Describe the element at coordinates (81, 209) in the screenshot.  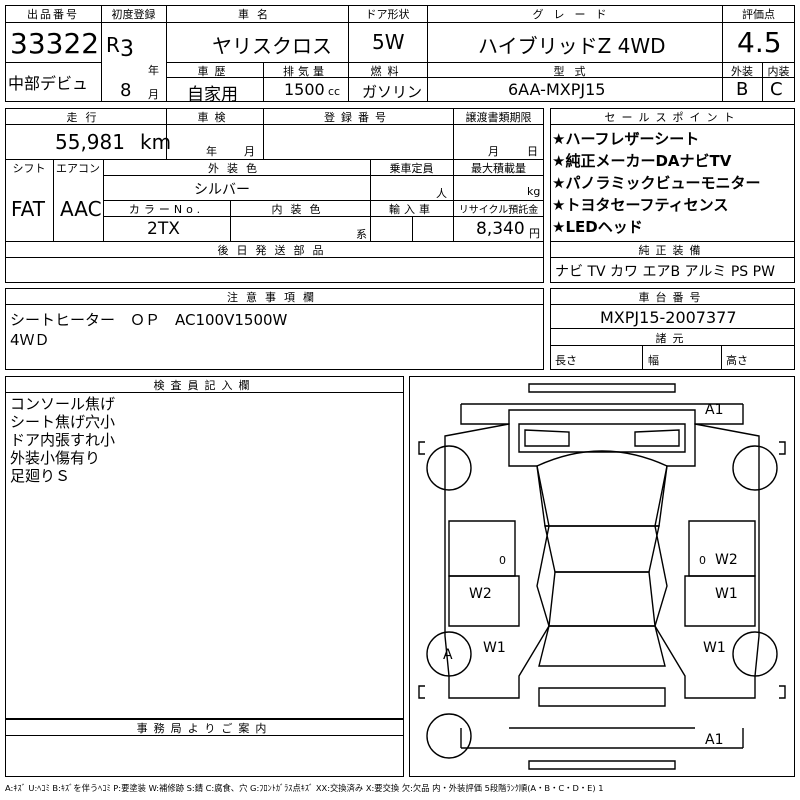
I see `ac: AAC` at that location.